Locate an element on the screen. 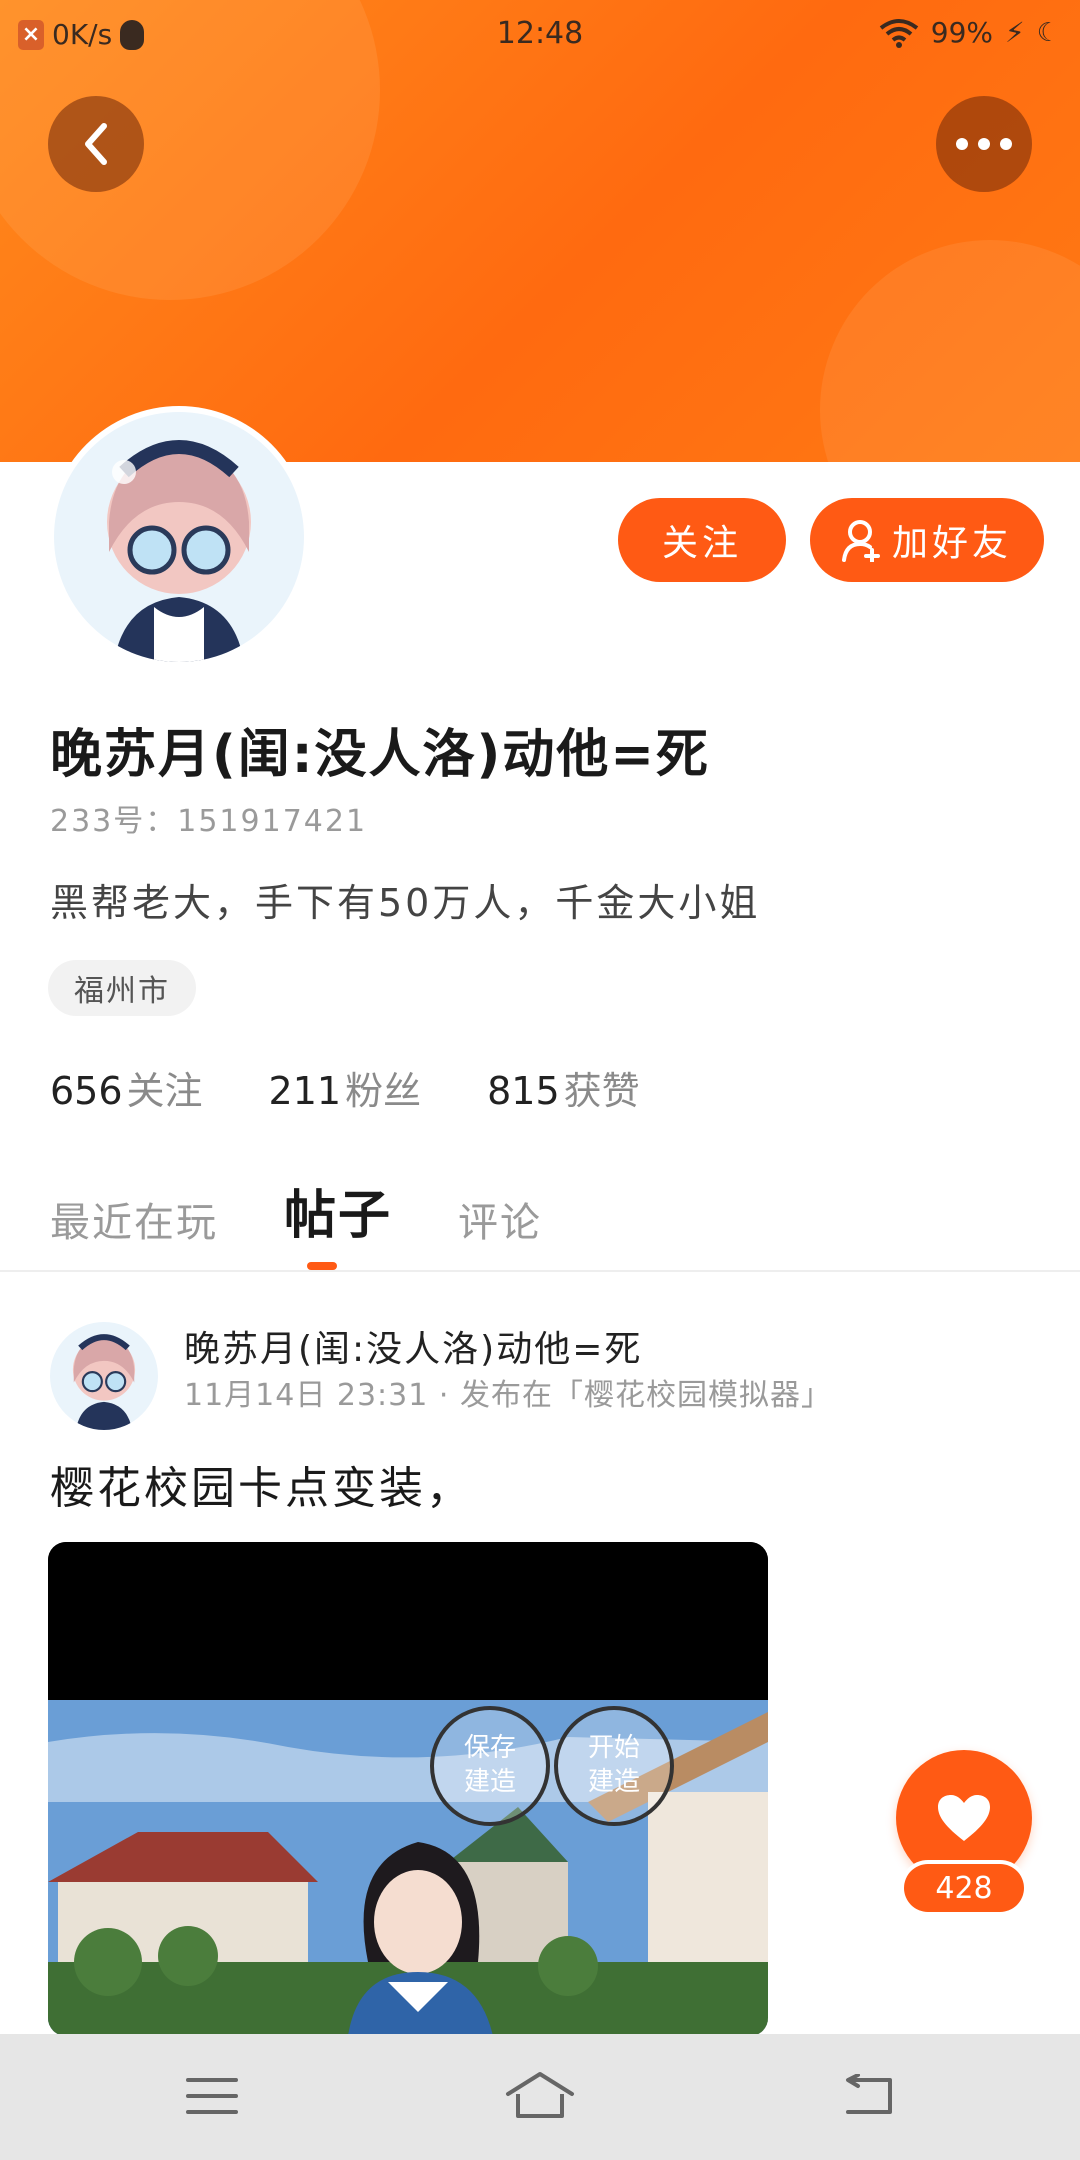 The width and height of the screenshot is (1080, 2160). location-tag: 福州市 is located at coordinates (122, 988).